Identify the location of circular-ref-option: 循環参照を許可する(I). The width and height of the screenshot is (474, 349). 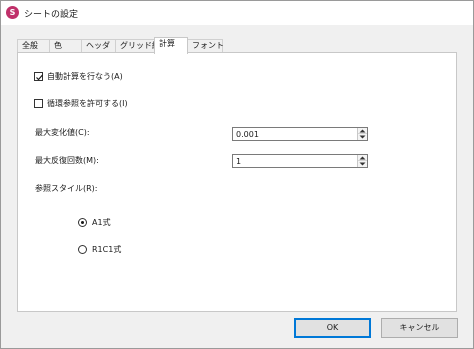
(81, 103).